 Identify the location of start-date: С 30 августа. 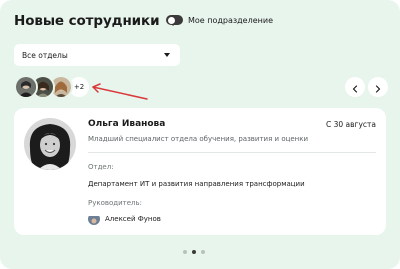
(350, 124).